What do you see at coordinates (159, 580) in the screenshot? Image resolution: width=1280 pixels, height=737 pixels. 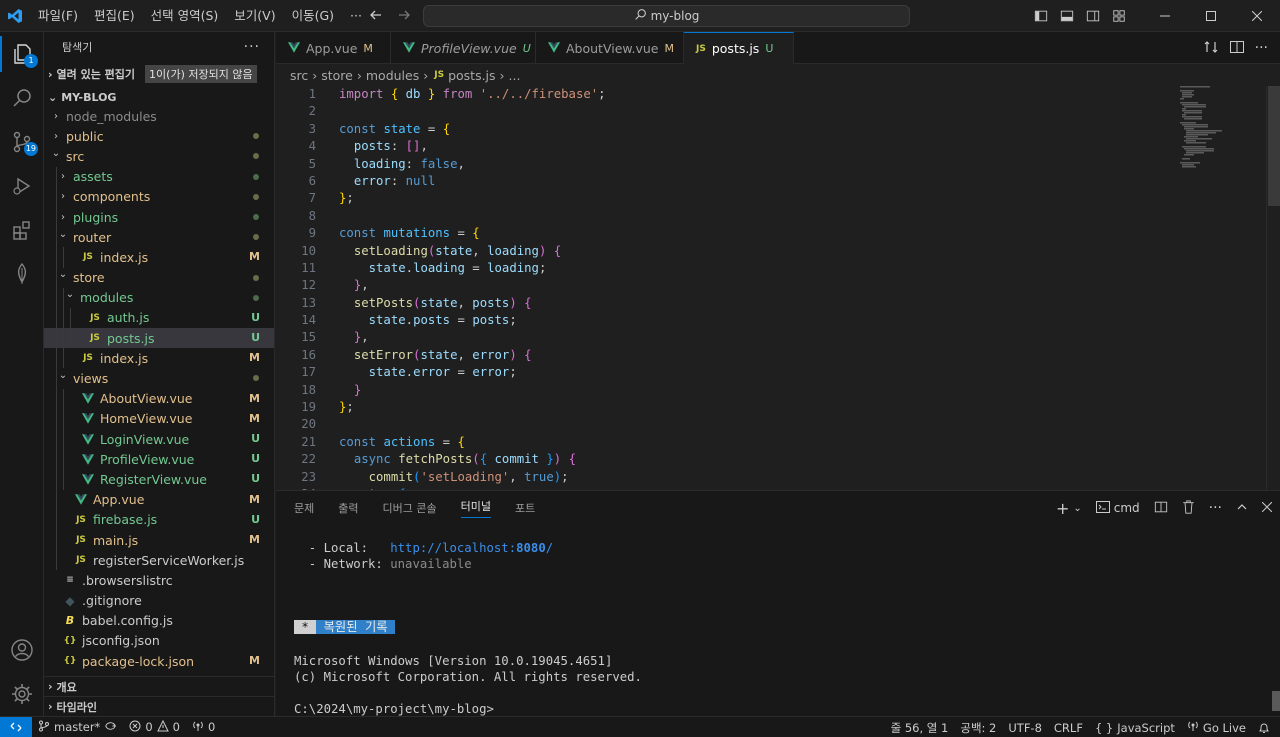 I see `tree-file: ≡ .browserslistrc` at bounding box center [159, 580].